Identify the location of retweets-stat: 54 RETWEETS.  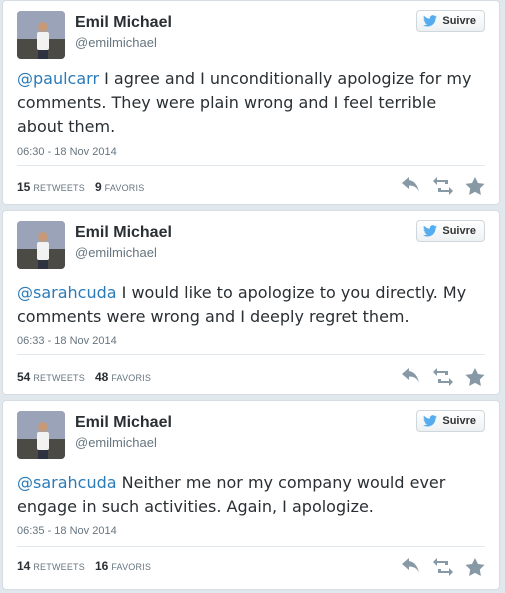
(51, 377).